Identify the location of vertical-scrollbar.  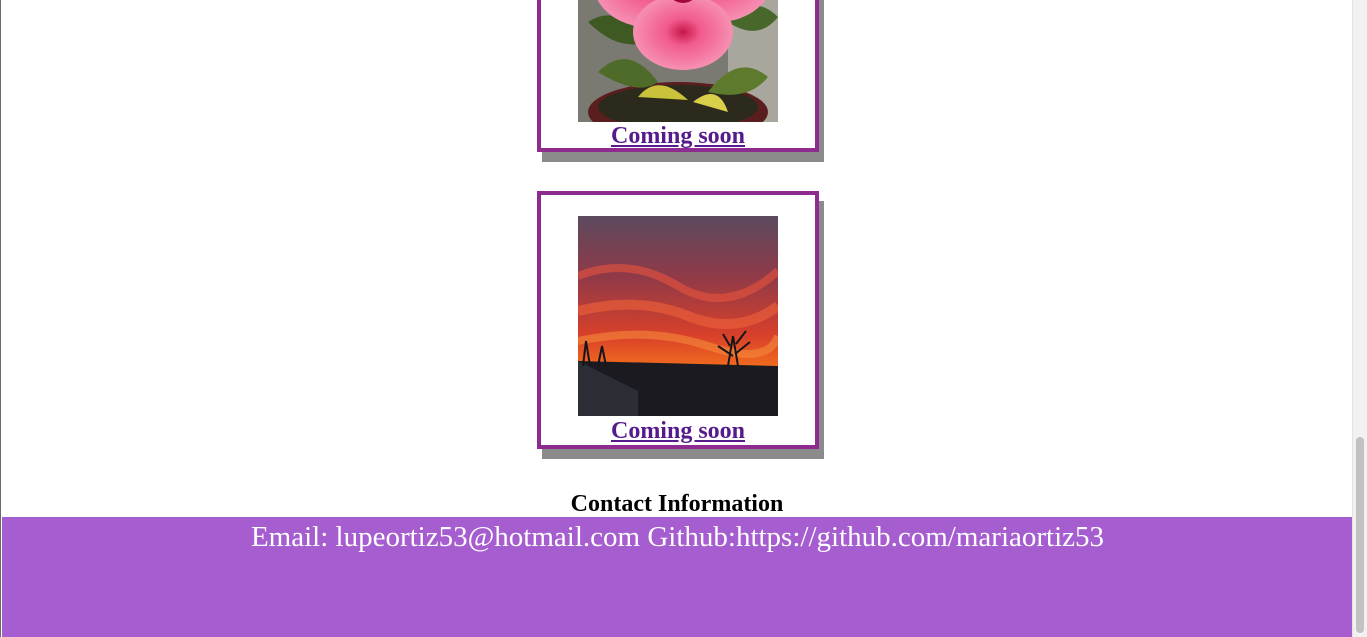
(1359, 318).